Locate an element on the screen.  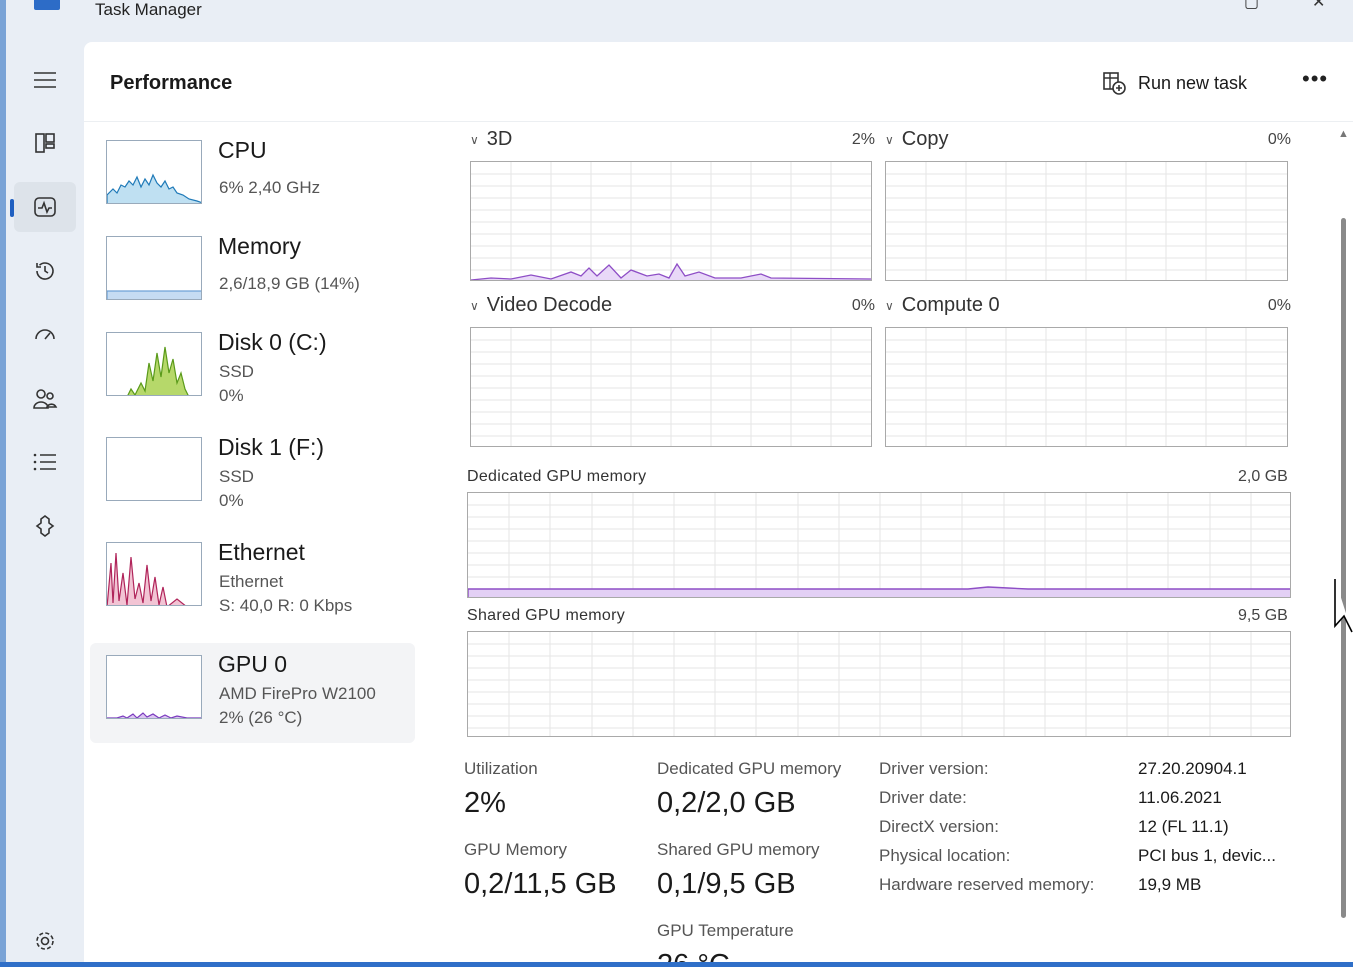
page-header: Performance Run new task ••• is located at coordinates (718, 82).